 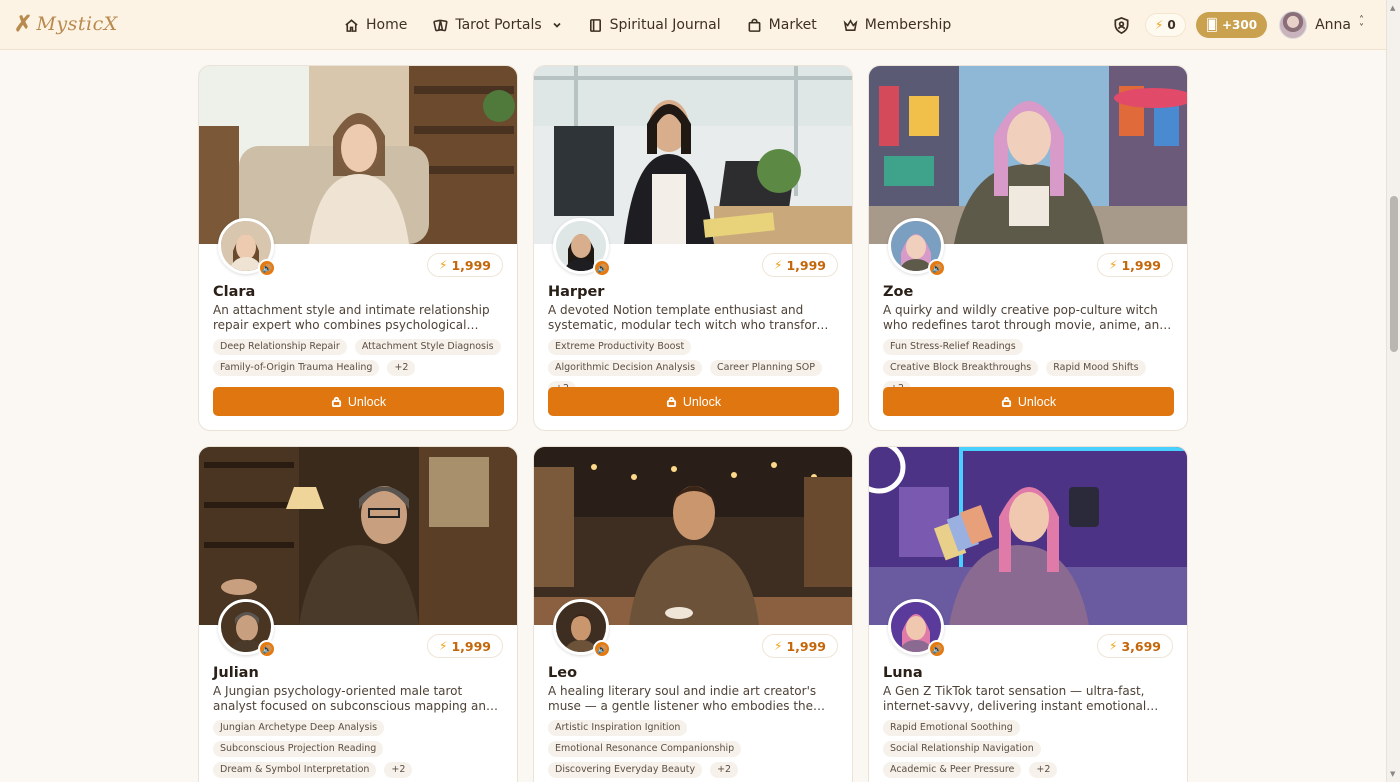 I want to click on nav-tarot-portals-label: Tarot Portals, so click(x=498, y=25).